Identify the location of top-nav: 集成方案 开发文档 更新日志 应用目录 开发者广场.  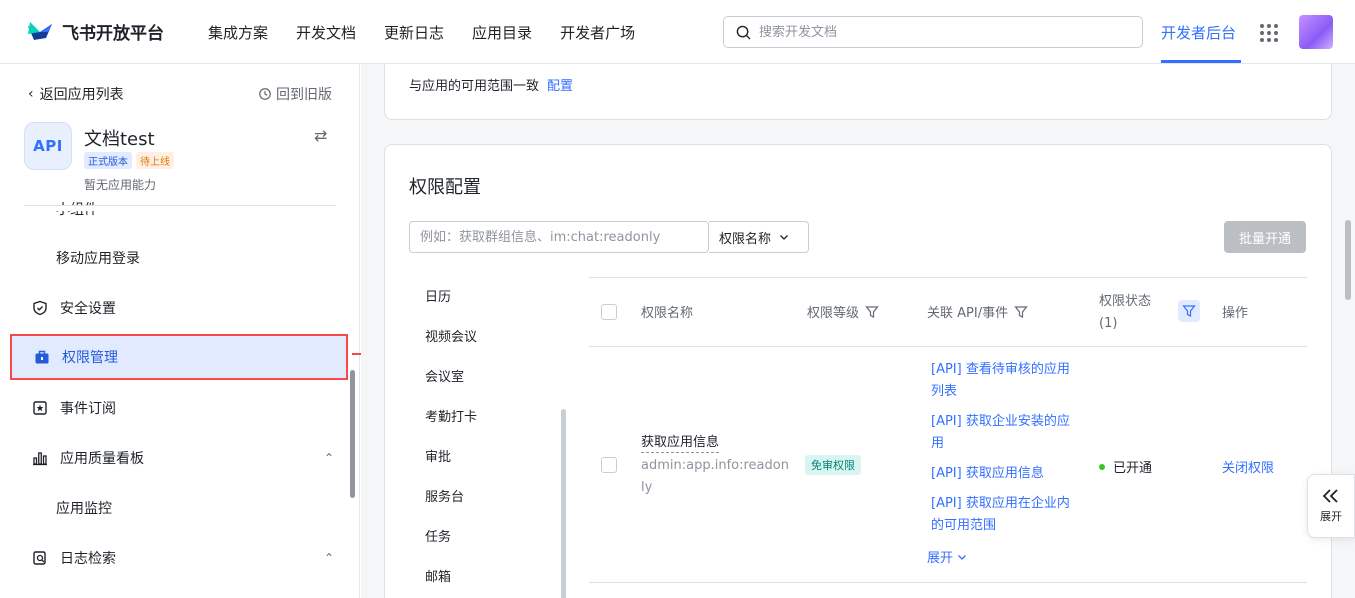
(421, 32).